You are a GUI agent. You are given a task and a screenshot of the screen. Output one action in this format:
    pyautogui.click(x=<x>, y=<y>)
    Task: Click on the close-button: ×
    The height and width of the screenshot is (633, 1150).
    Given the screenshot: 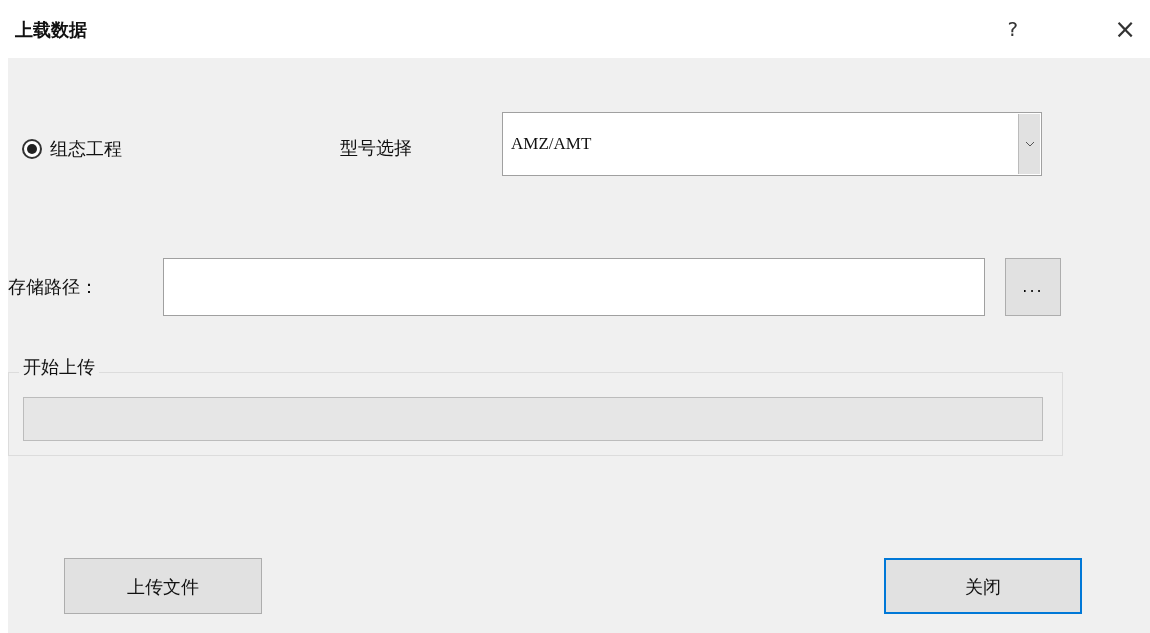 What is the action you would take?
    pyautogui.click(x=1125, y=29)
    